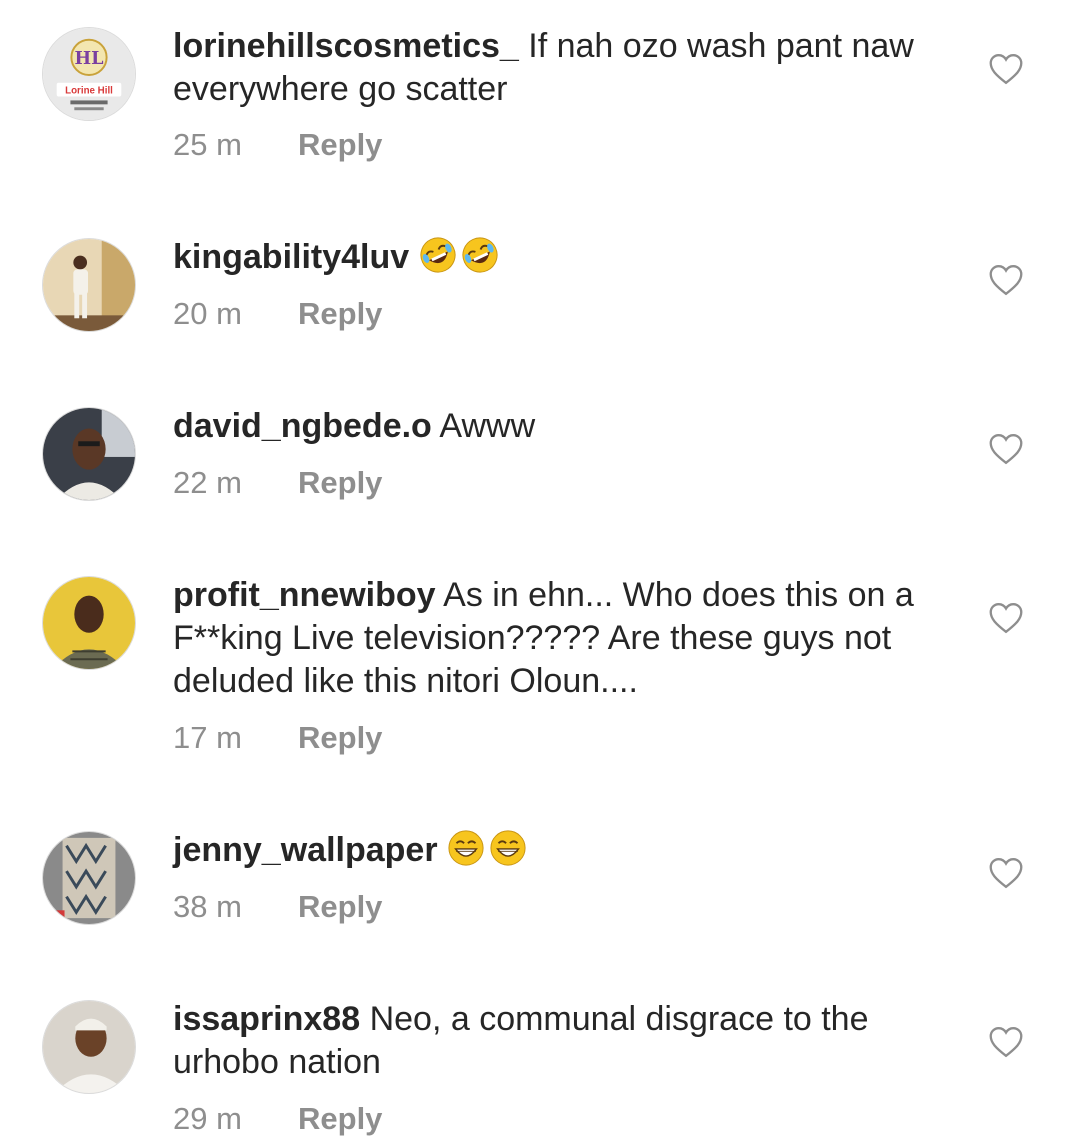 The image size is (1080, 1147). Describe the element at coordinates (291, 257) in the screenshot. I see `username-link: kingability4luv` at that location.